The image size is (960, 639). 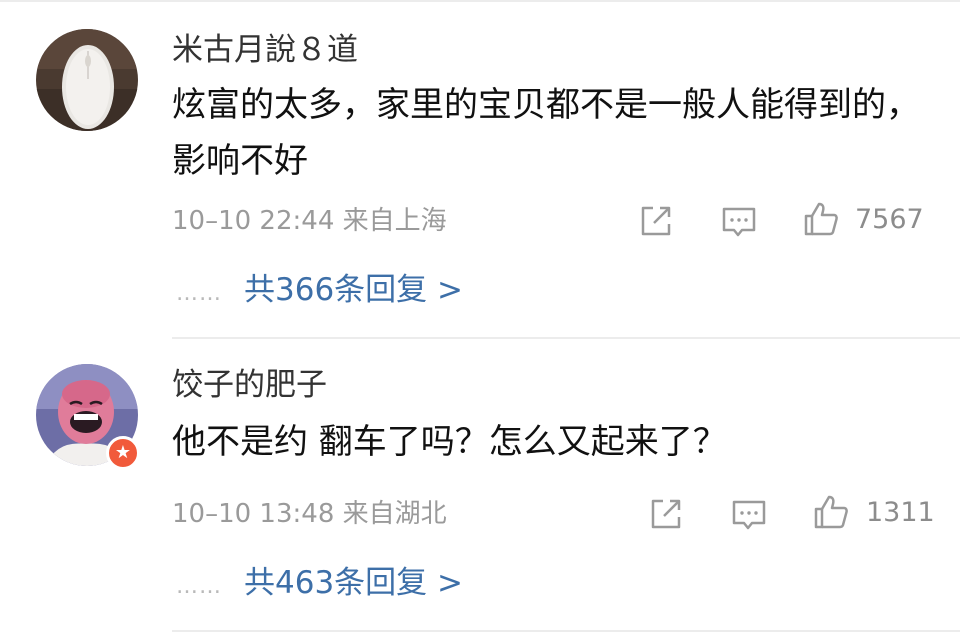 I want to click on comment-meta: 10–10 22:44 来自上海, so click(x=309, y=221).